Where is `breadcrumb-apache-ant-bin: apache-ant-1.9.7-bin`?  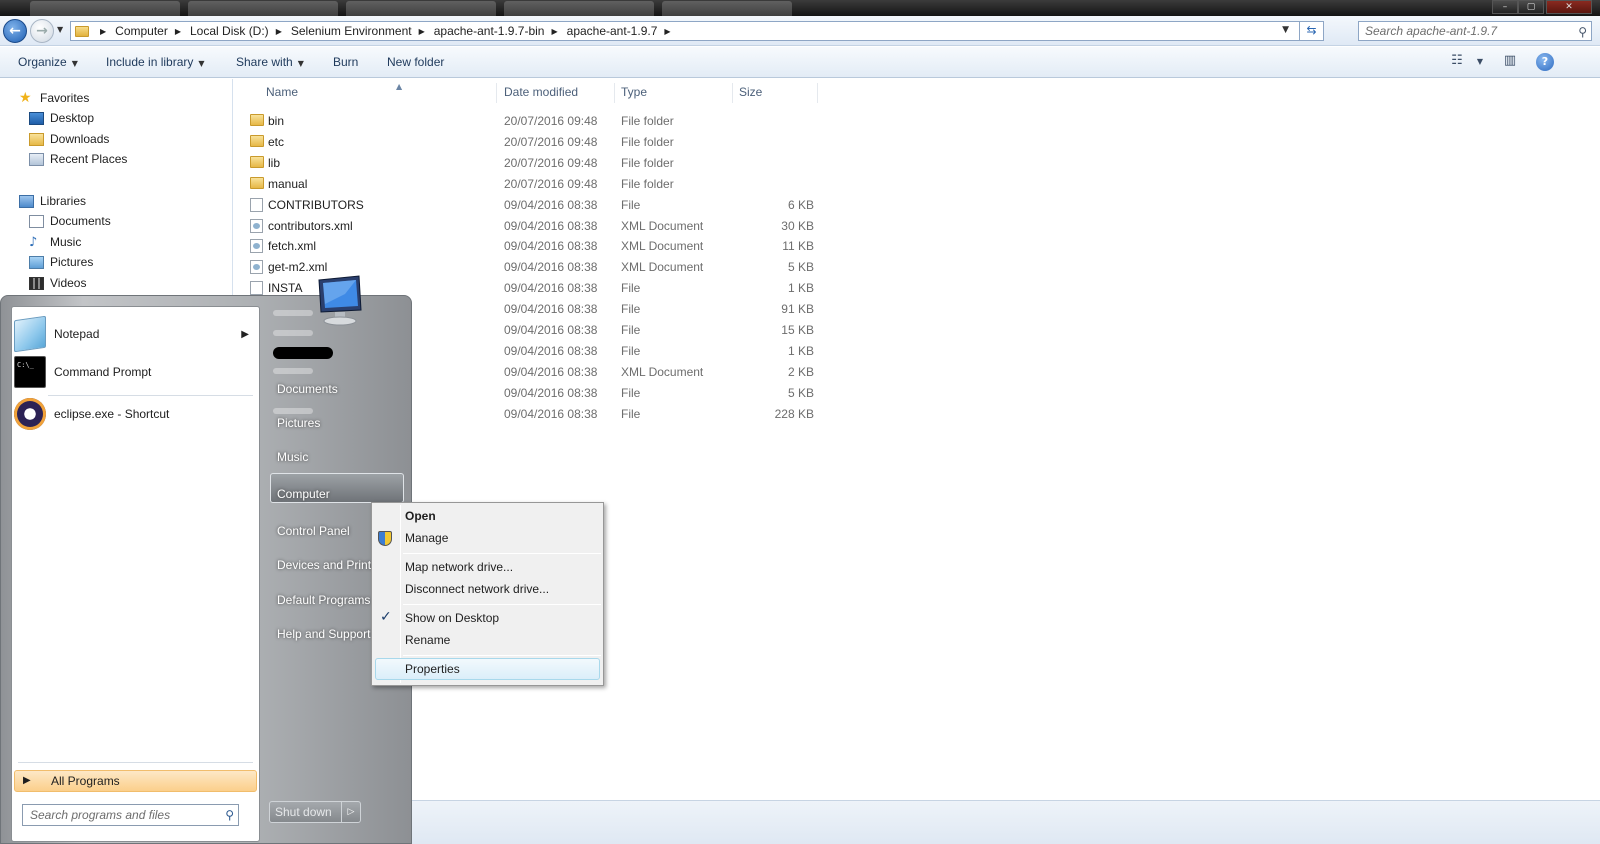 breadcrumb-apache-ant-bin: apache-ant-1.9.7-bin is located at coordinates (489, 31).